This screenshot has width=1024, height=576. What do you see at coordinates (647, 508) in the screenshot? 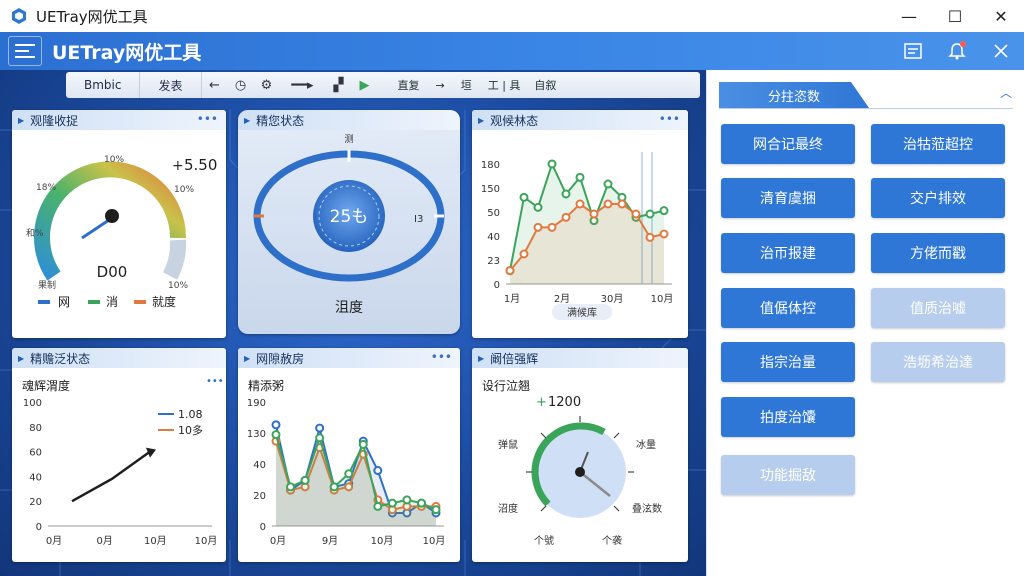
I see `dial-label: 叠泫数` at bounding box center [647, 508].